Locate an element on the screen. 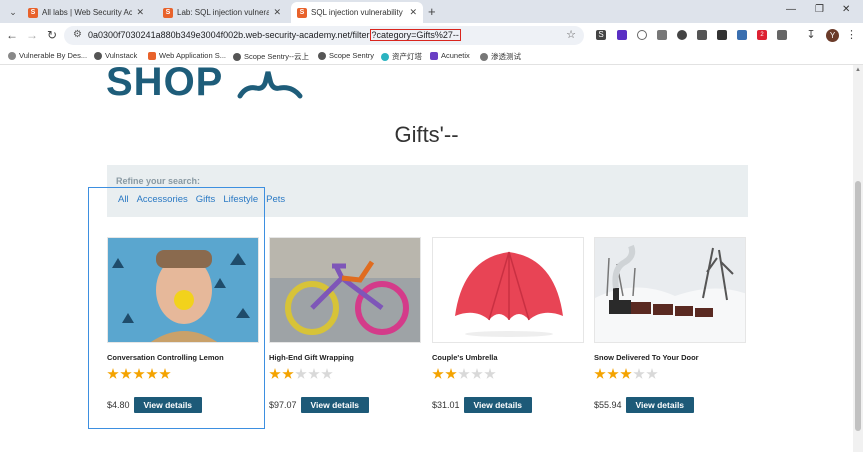  logo-text: SHOP is located at coordinates (165, 84).